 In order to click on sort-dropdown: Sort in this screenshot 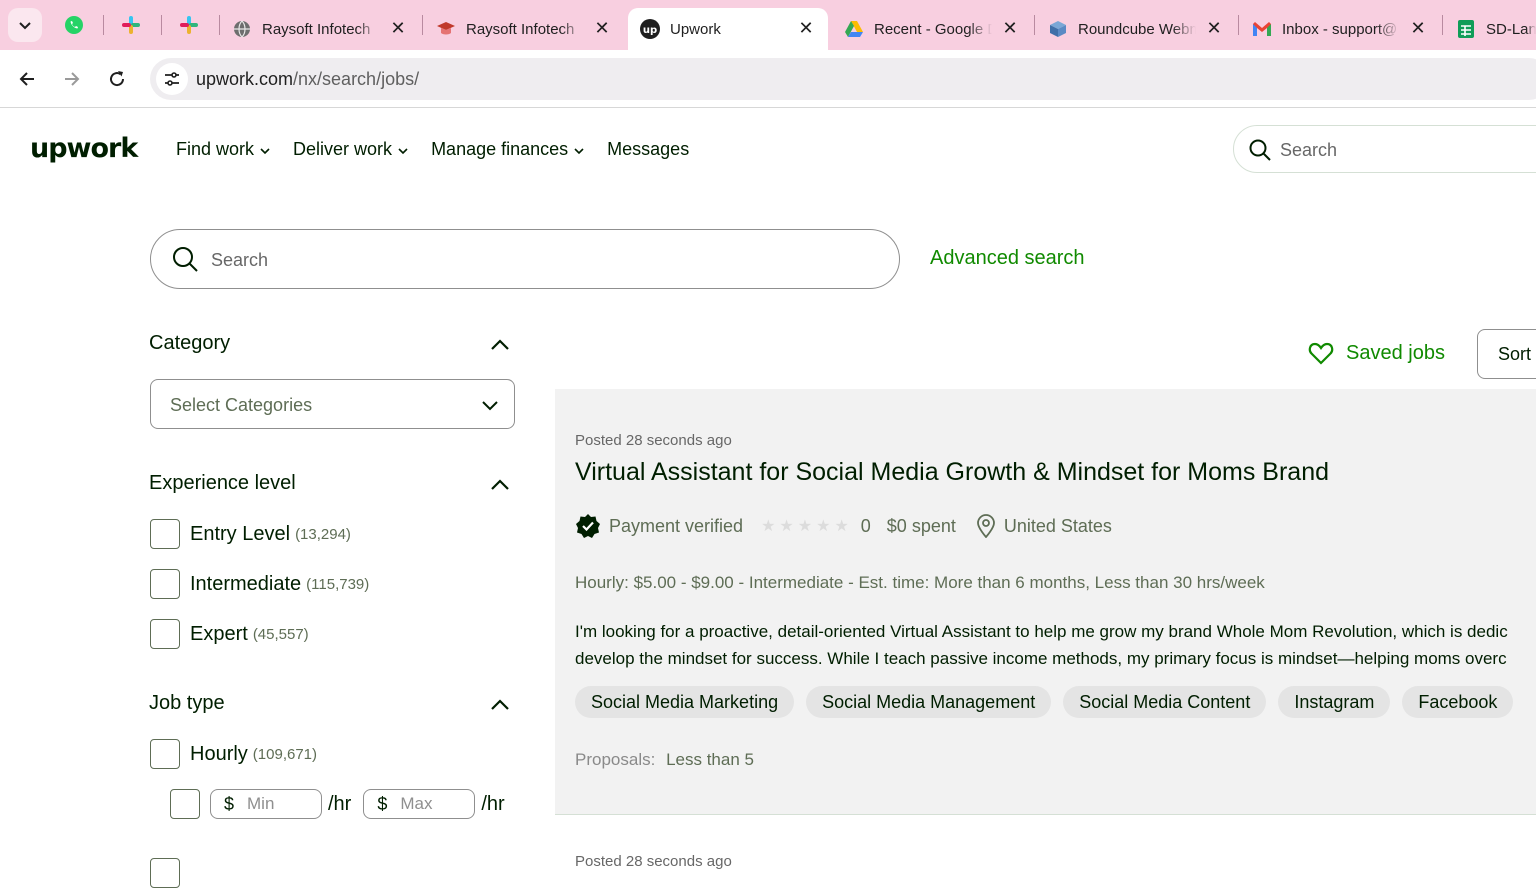, I will do `click(1506, 354)`.